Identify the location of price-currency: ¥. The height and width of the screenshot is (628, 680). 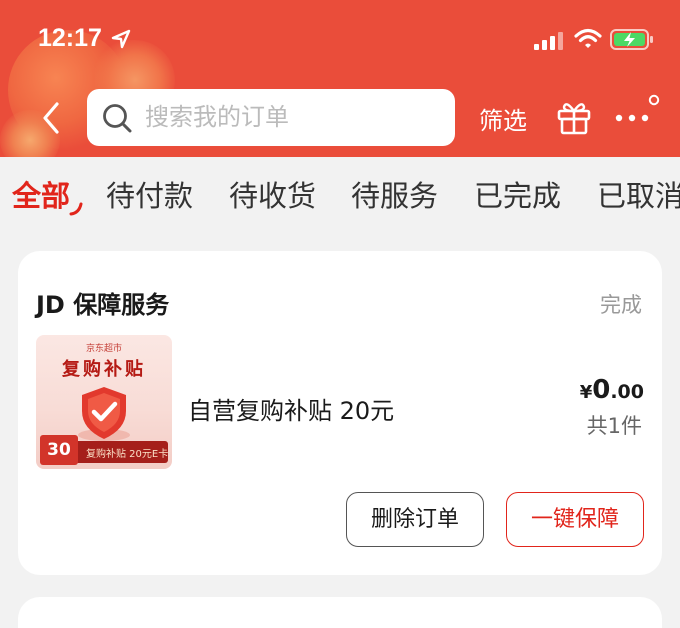
(586, 392).